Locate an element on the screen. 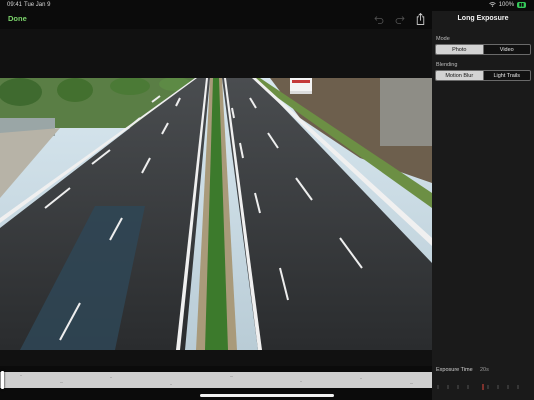  status-time: 09:41 is located at coordinates (15, 5).